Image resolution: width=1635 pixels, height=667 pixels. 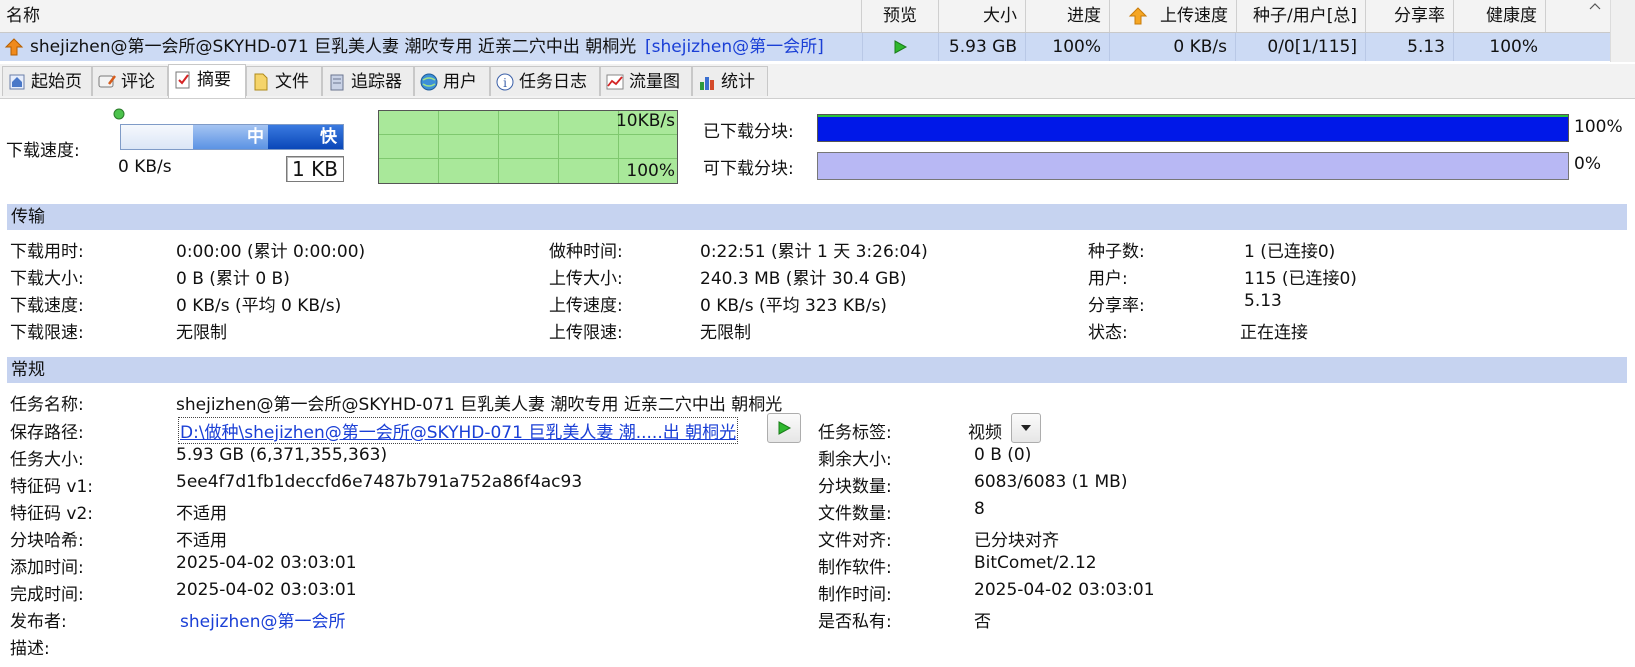 What do you see at coordinates (1068, 47) in the screenshot?
I see `task-row-progress: 100%` at bounding box center [1068, 47].